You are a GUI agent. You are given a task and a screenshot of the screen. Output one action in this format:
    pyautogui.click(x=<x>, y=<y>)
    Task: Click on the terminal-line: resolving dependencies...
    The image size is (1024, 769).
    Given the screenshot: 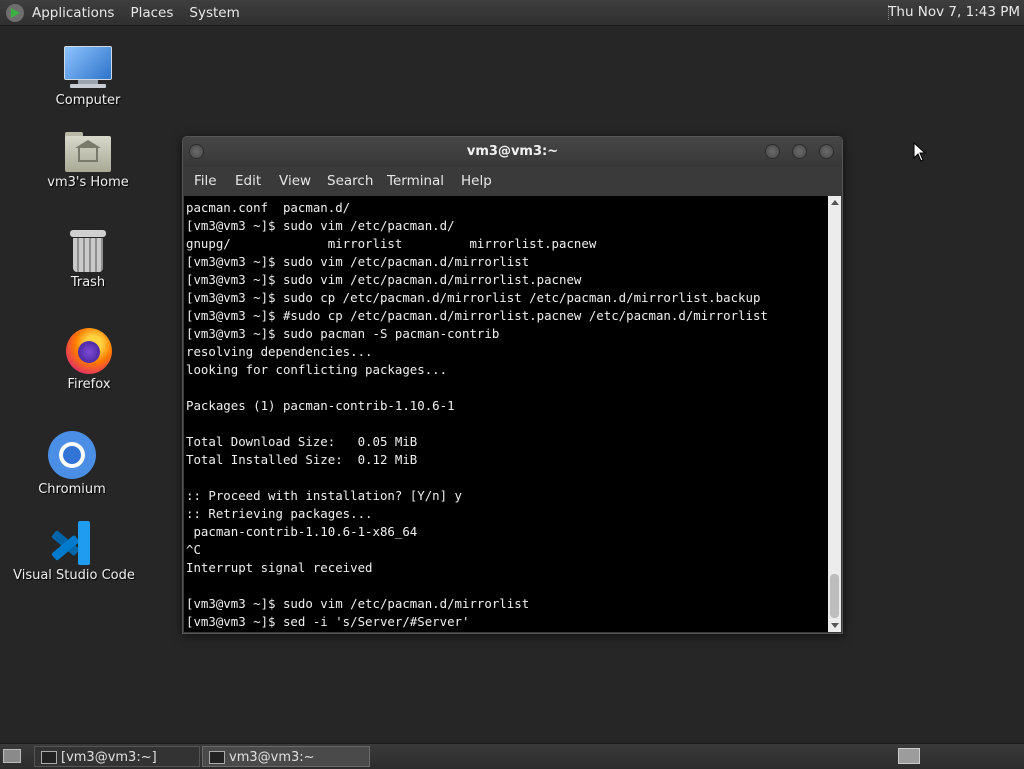 What is the action you would take?
    pyautogui.click(x=279, y=351)
    